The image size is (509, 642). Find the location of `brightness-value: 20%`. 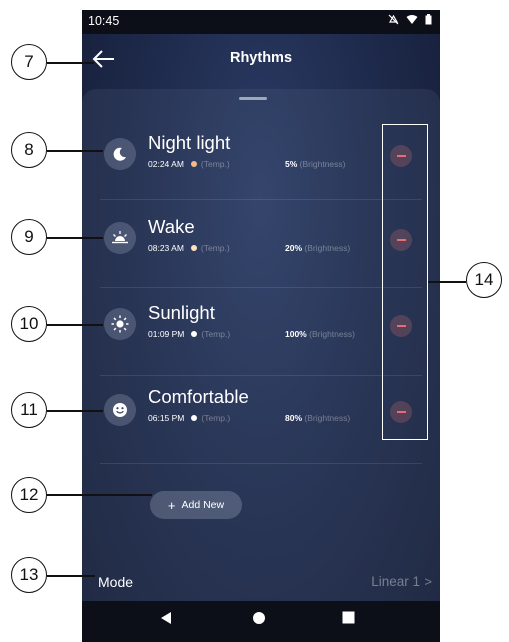

brightness-value: 20% is located at coordinates (294, 248).